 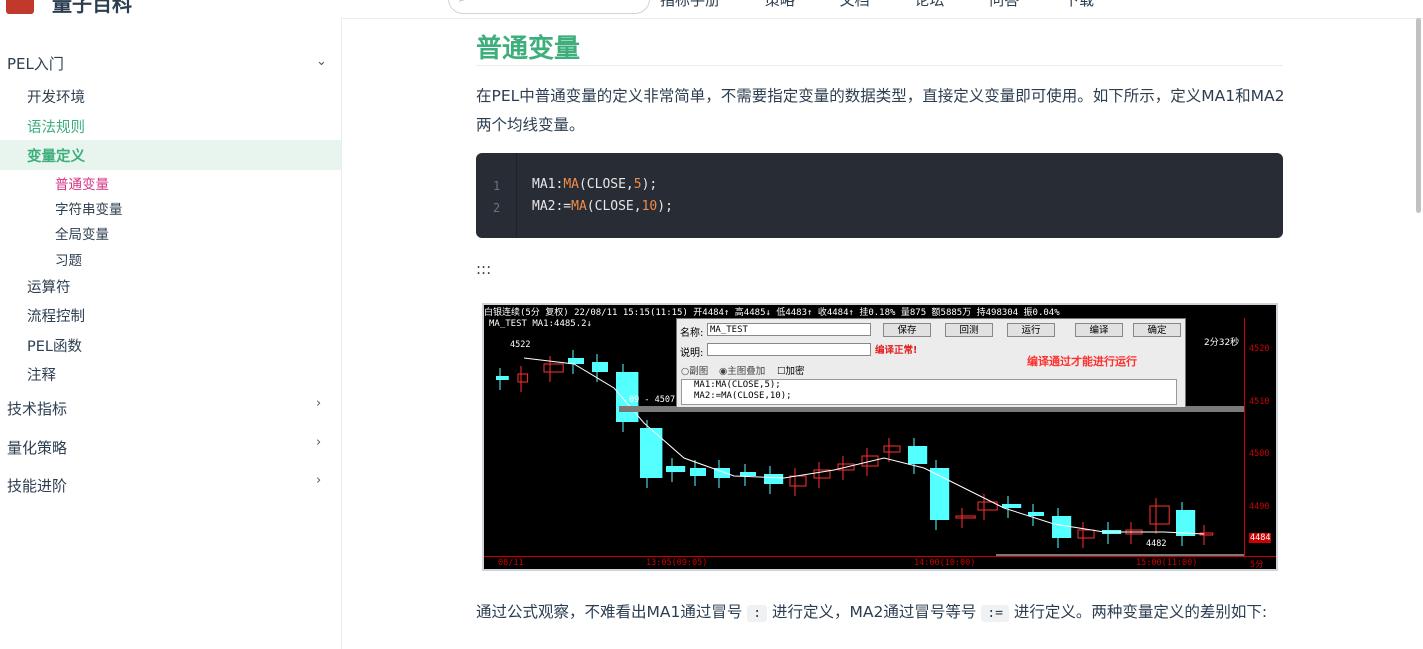 I want to click on radio-sub-chart: ○副图, so click(x=694, y=370).